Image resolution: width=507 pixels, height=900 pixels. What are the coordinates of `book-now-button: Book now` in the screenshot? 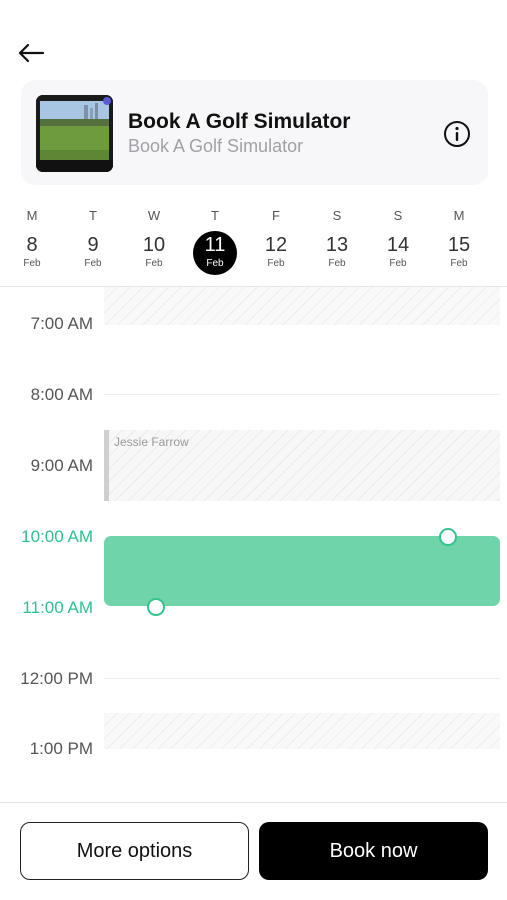 It's located at (373, 851).